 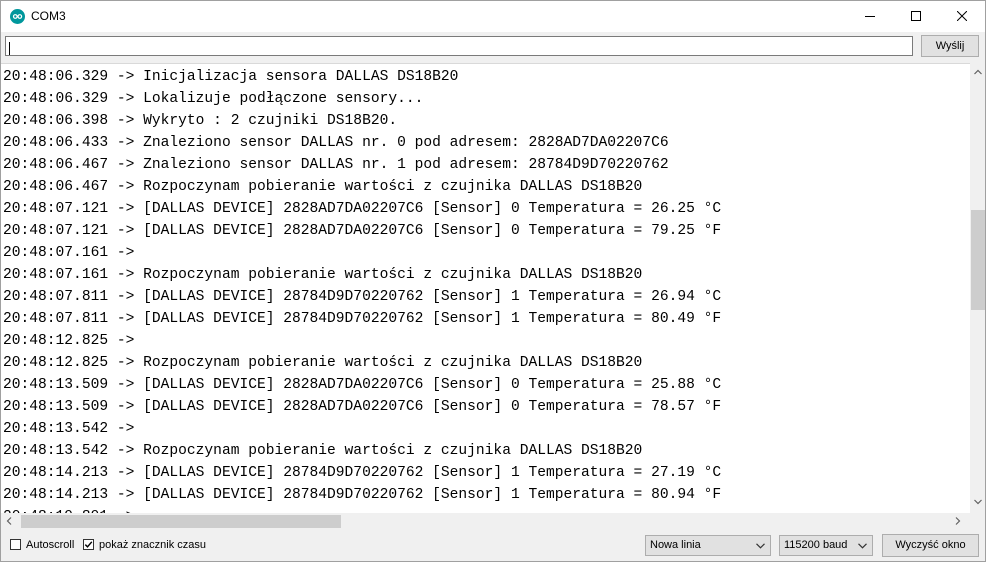 What do you see at coordinates (459, 46) in the screenshot?
I see `send-input` at bounding box center [459, 46].